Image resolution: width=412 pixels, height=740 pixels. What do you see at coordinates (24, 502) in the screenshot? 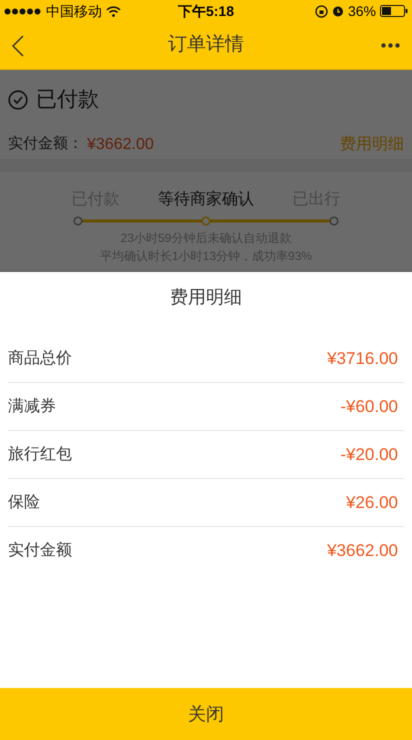
I see `fee-label: 保险` at bounding box center [24, 502].